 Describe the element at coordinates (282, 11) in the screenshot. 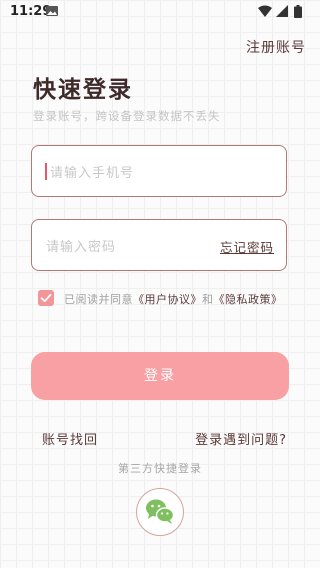

I see `signal-icon` at that location.